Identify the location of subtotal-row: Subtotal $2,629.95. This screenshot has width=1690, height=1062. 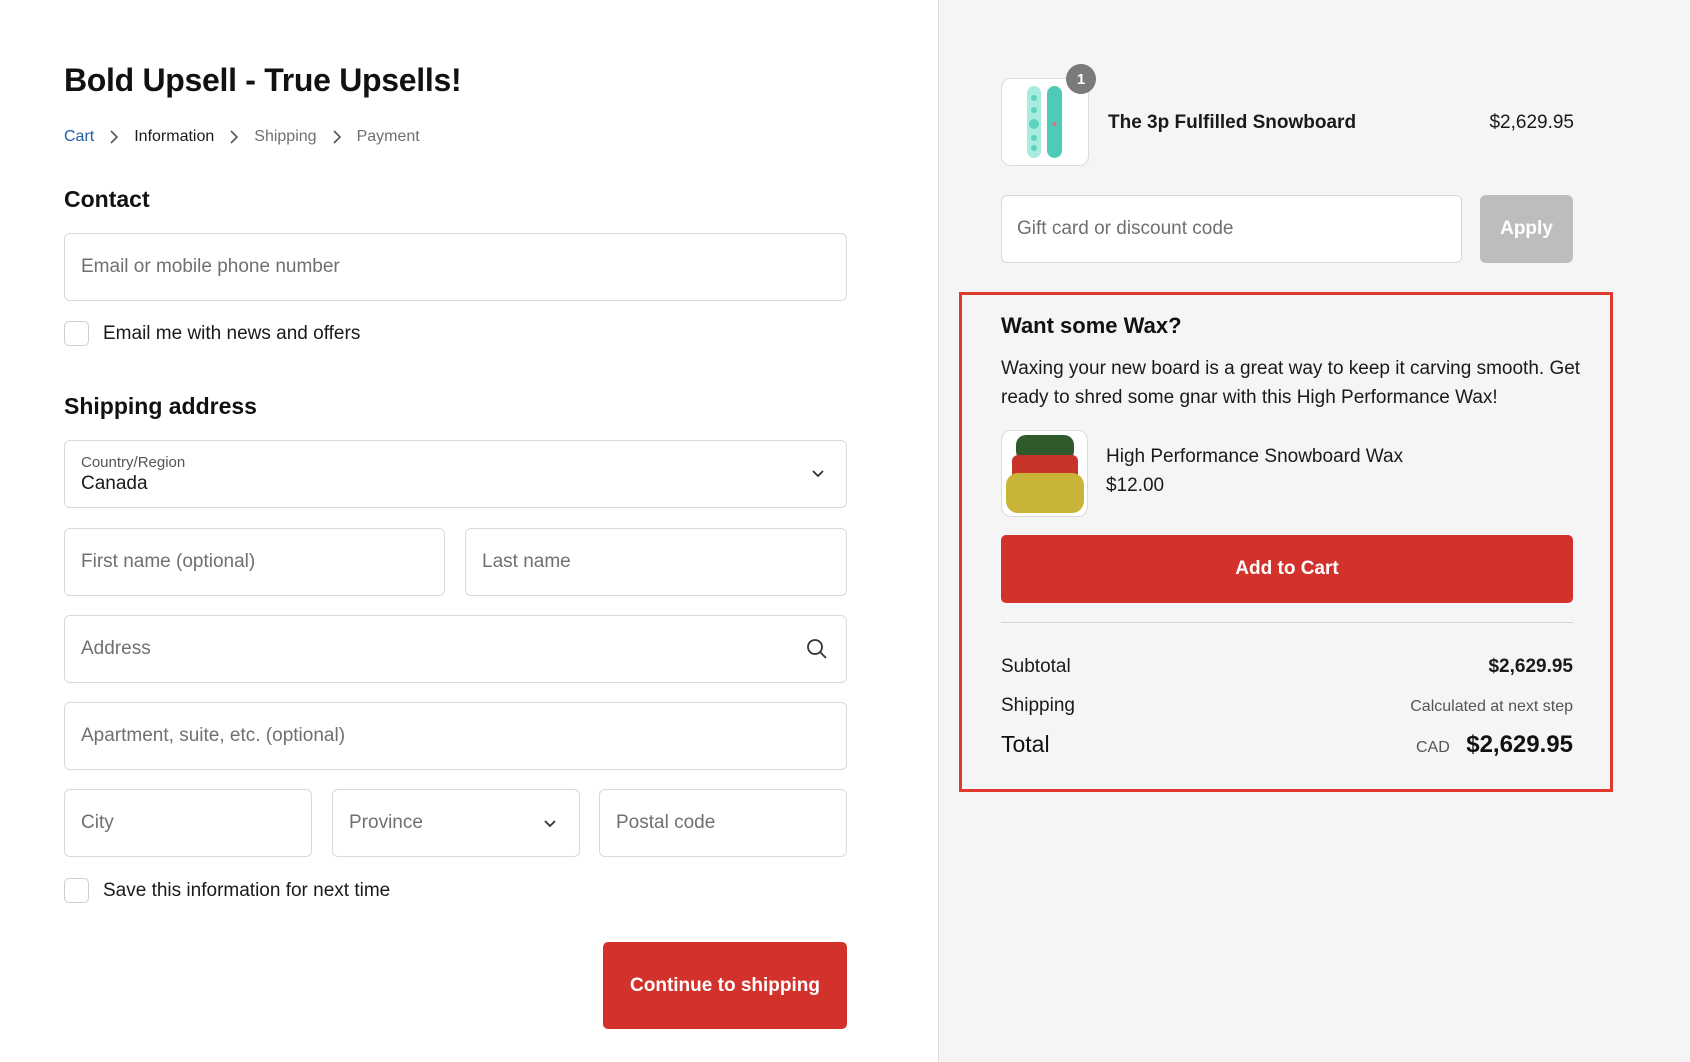
(1287, 667).